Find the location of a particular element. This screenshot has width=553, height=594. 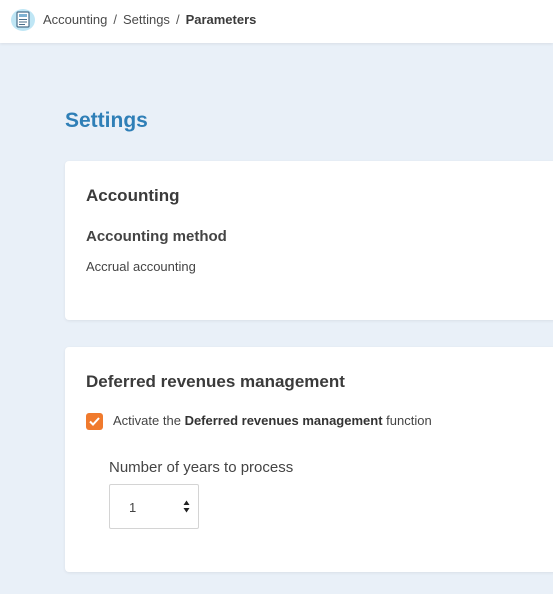

accounting-card-title: Accounting is located at coordinates (133, 195).